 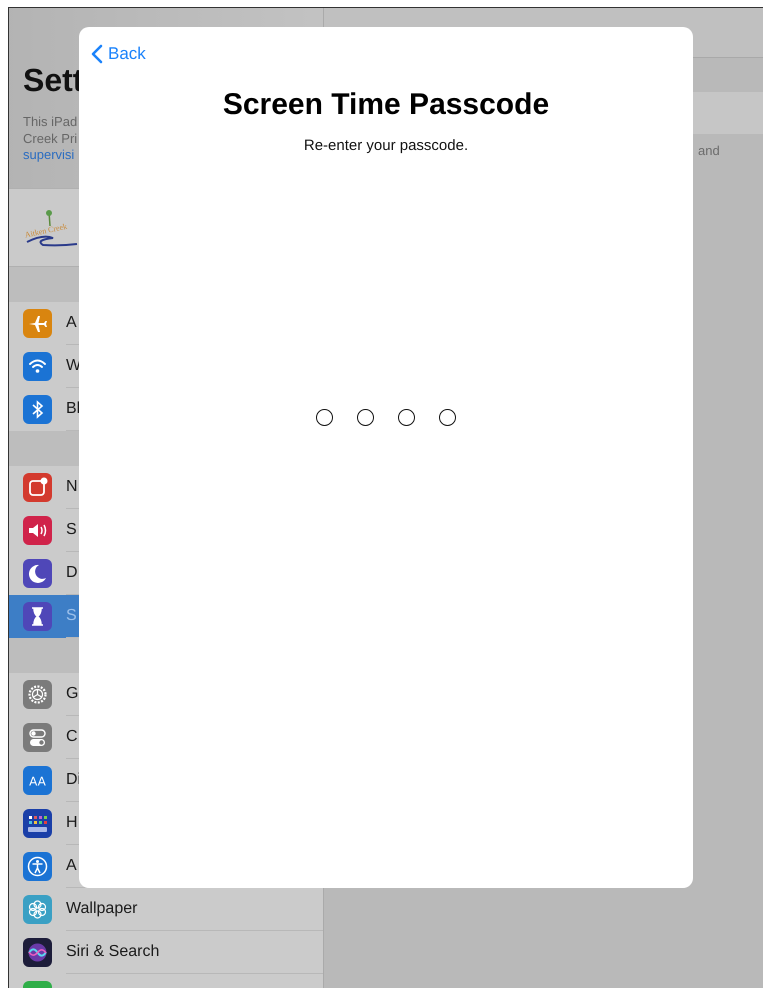 What do you see at coordinates (72, 823) in the screenshot?
I see `row-label: H` at bounding box center [72, 823].